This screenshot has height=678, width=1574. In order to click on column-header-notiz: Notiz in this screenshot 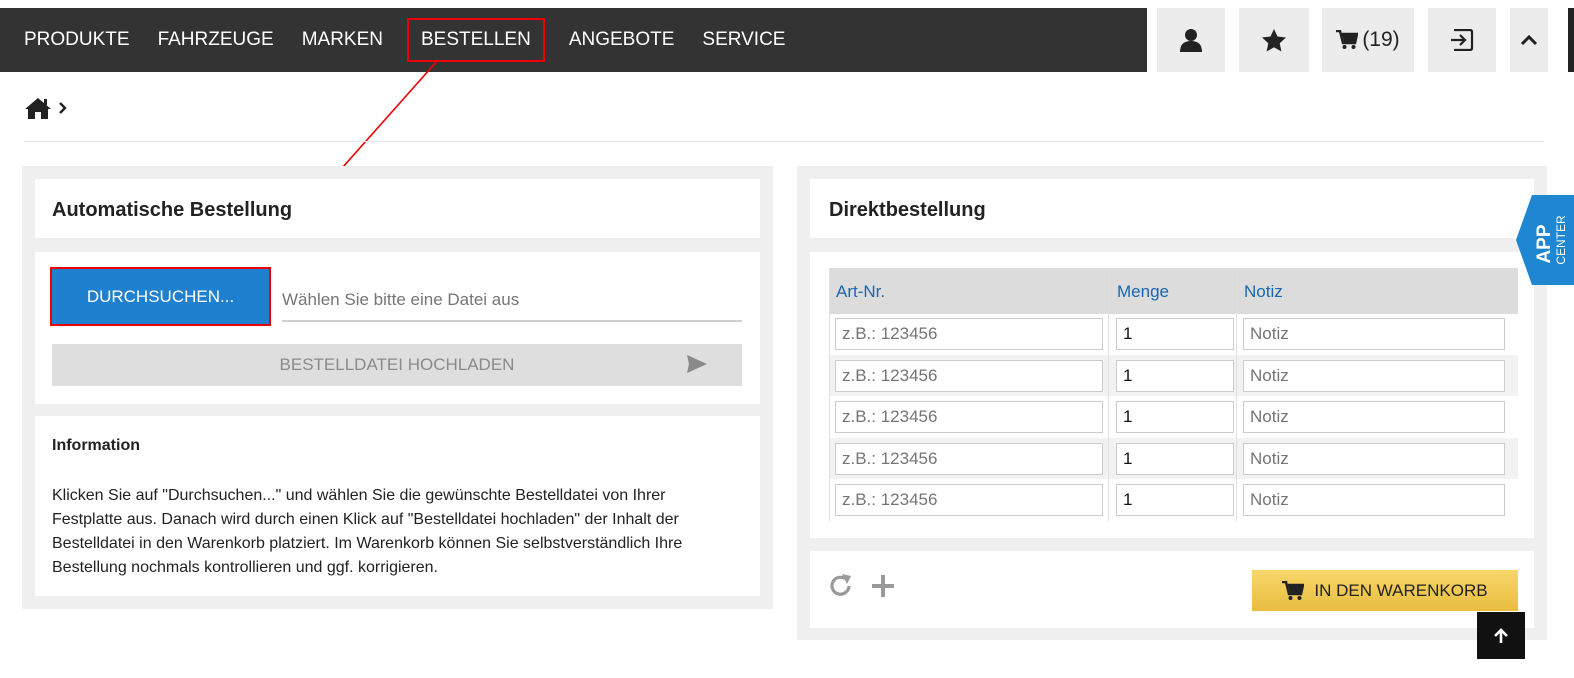, I will do `click(1263, 291)`.